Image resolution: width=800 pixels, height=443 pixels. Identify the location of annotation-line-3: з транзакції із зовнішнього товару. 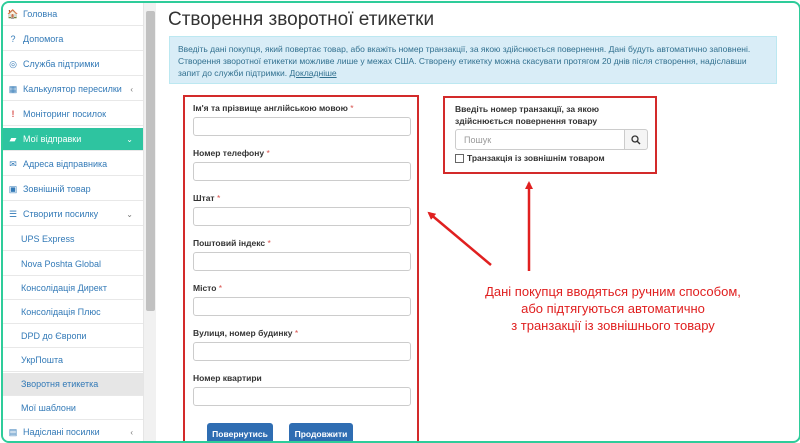
(613, 325).